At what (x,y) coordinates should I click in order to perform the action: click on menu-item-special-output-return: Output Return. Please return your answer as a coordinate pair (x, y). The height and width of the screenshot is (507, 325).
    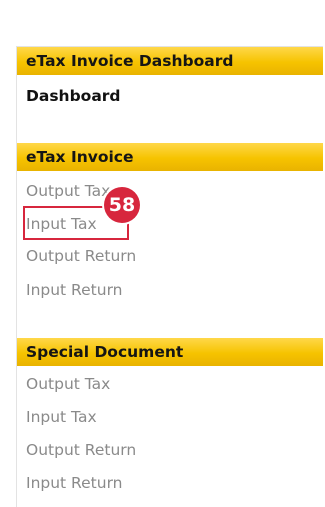
    Looking at the image, I should click on (81, 450).